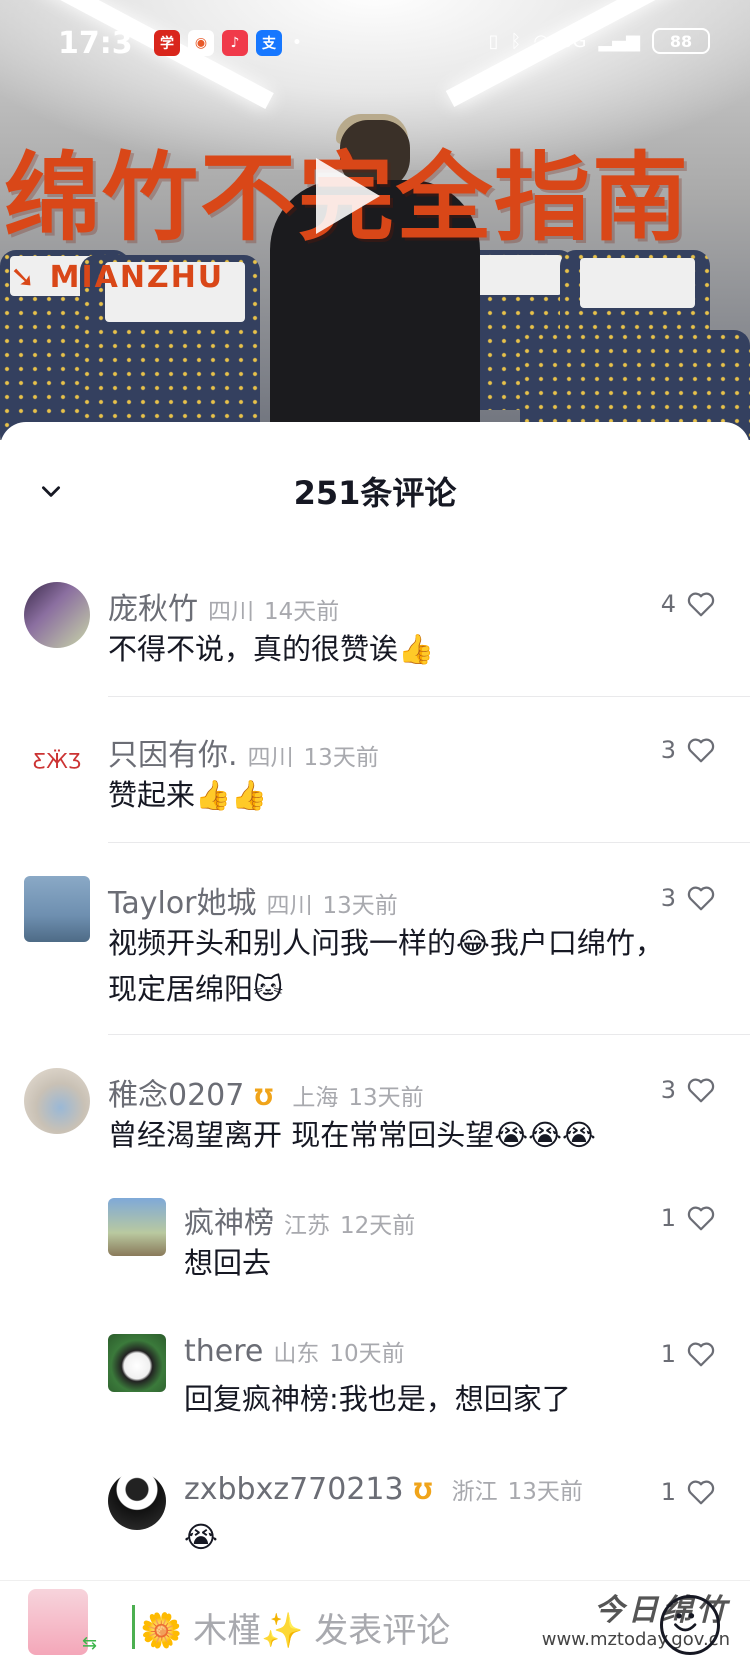 Image resolution: width=750 pixels, height=1677 pixels. I want to click on music-icon: ♪, so click(235, 43).